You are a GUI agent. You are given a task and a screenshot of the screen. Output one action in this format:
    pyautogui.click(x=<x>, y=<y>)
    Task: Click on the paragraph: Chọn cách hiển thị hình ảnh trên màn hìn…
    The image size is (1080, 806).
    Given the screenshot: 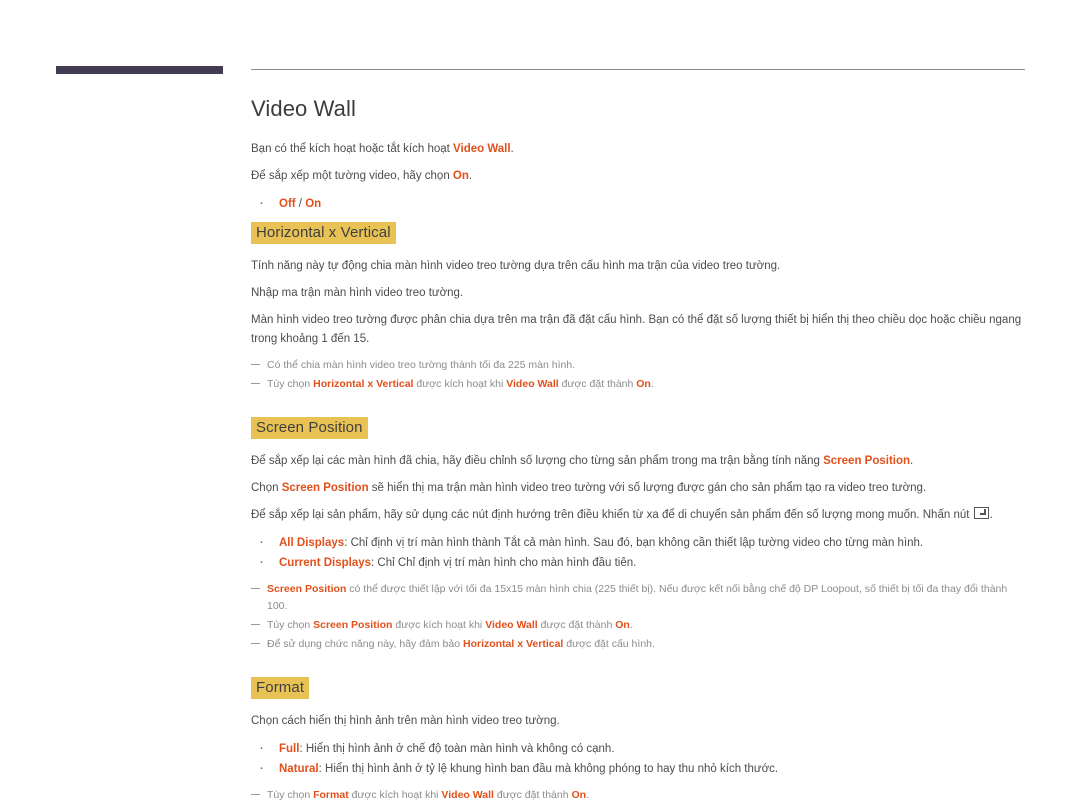 What is the action you would take?
    pyautogui.click(x=405, y=721)
    